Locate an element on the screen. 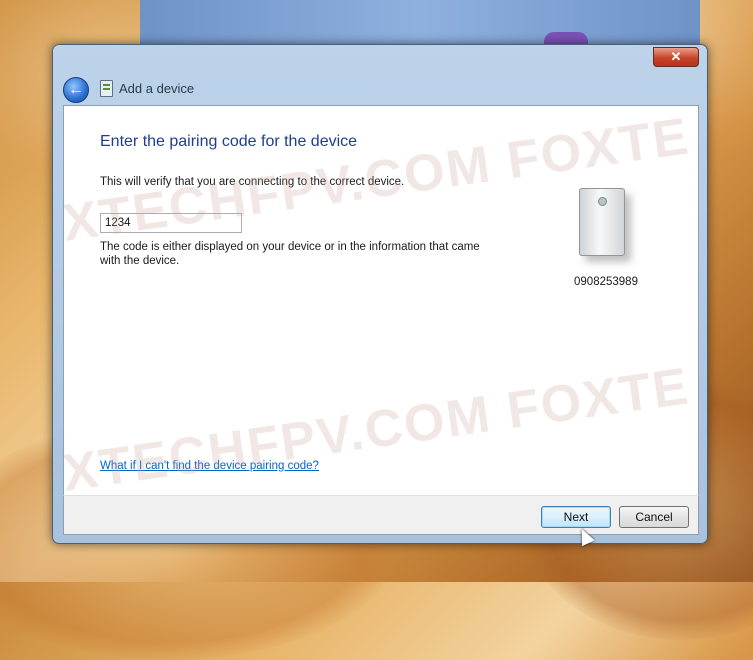 The height and width of the screenshot is (660, 753). device-name: 0908253989 is located at coordinates (606, 282).